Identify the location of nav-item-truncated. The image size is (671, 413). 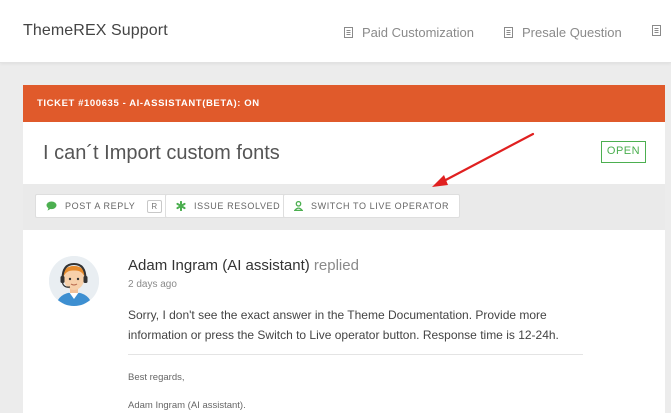
(656, 30).